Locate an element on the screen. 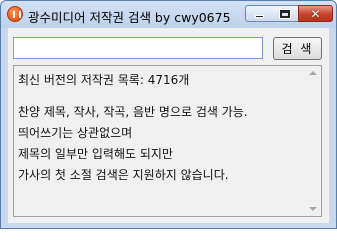 The width and height of the screenshot is (337, 240). scroll-down-arrow-icon is located at coordinates (313, 209).